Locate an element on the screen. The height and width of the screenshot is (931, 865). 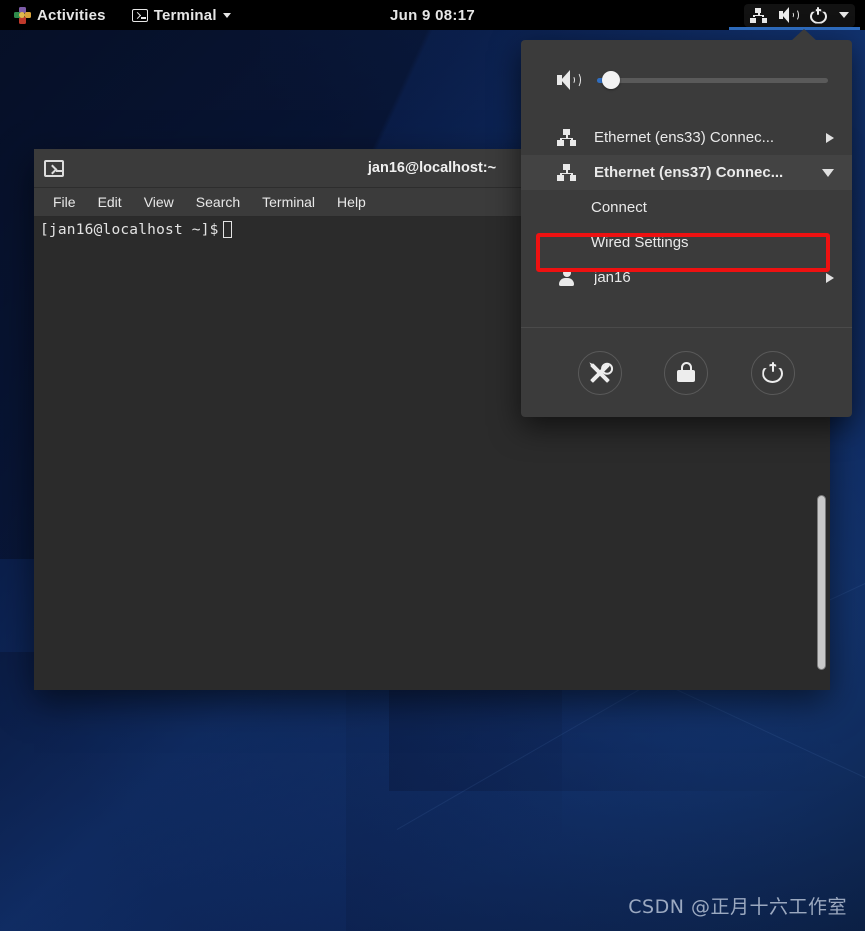
volume-slider-handle is located at coordinates (610, 79).